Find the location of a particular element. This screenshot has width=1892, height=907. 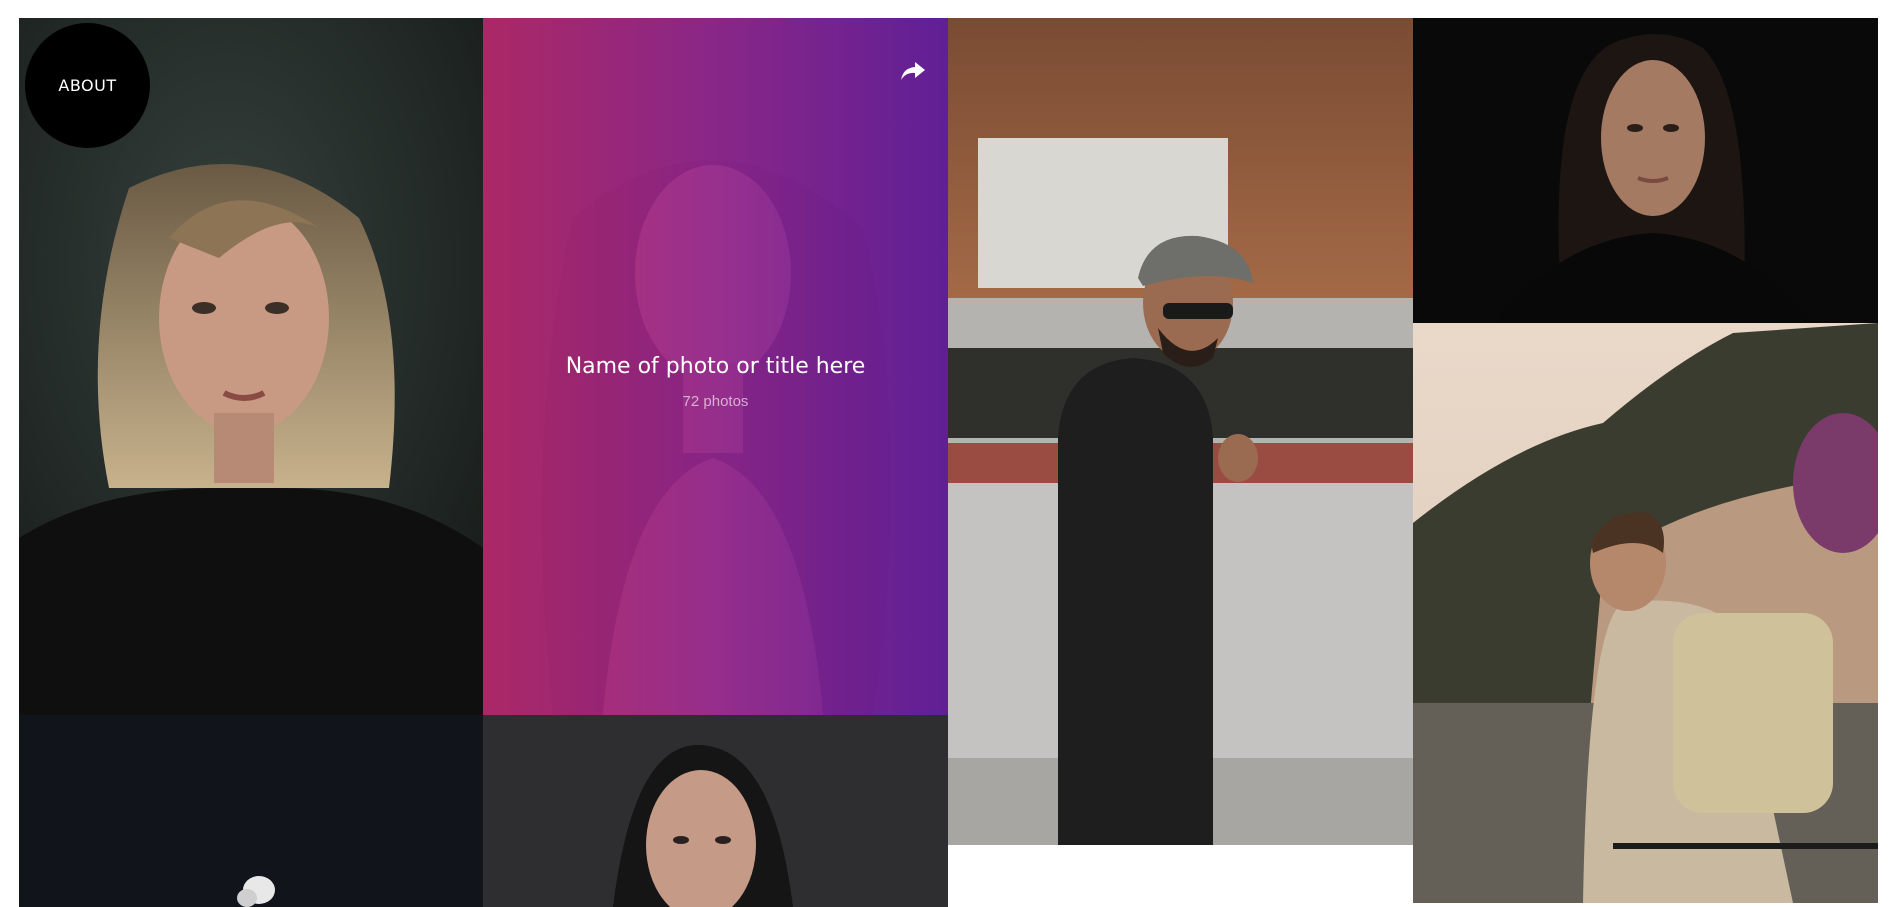

photo-woman-in-dark is located at coordinates (1645, 170).